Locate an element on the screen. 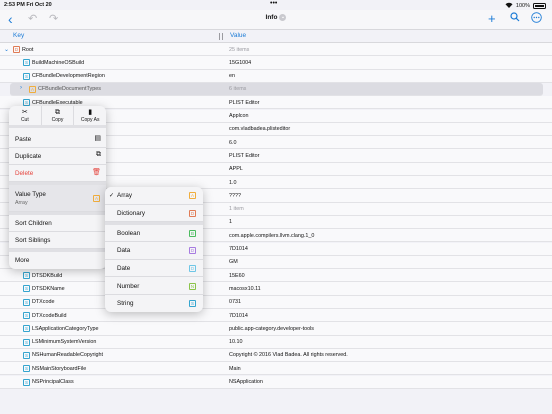 Image resolution: width=552 pixels, height=414 pixels. row-key: DTXcode is located at coordinates (43, 302).